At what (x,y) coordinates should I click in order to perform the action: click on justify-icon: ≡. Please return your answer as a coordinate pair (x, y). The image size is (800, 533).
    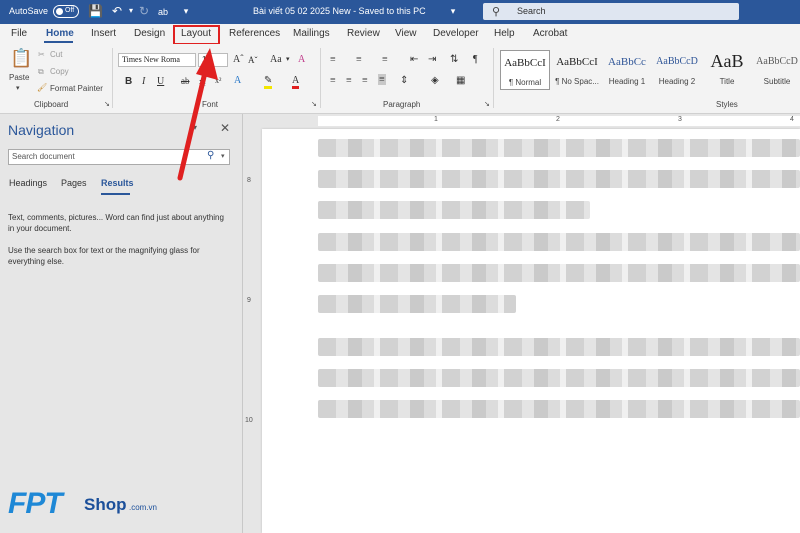
    Looking at the image, I should click on (382, 79).